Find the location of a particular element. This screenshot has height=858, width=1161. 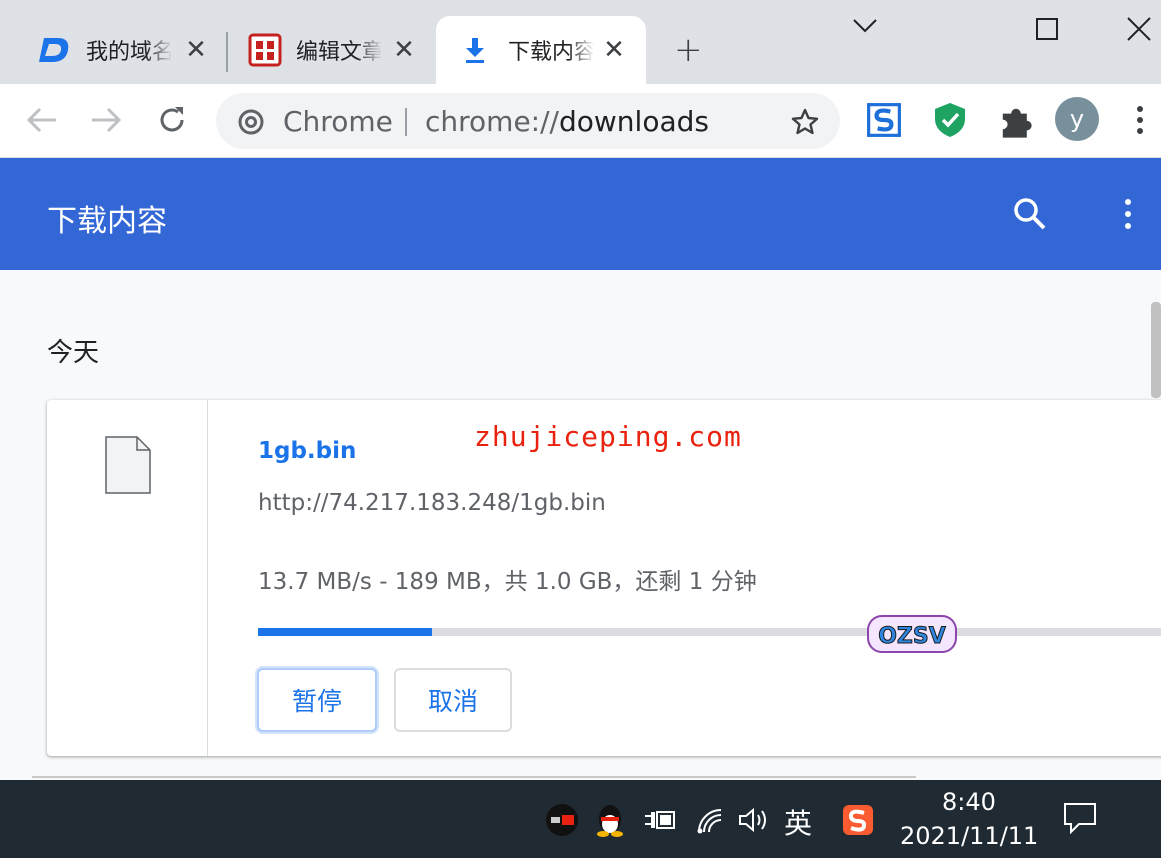

tab-edit-article: 编辑文章 ✕ is located at coordinates (332, 50).